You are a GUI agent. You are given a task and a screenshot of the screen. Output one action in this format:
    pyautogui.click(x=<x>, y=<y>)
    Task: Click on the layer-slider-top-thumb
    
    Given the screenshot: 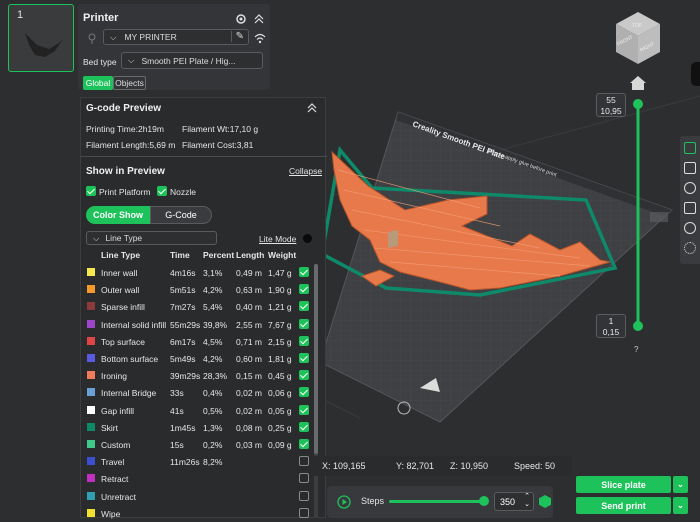 What is the action you would take?
    pyautogui.click(x=638, y=104)
    